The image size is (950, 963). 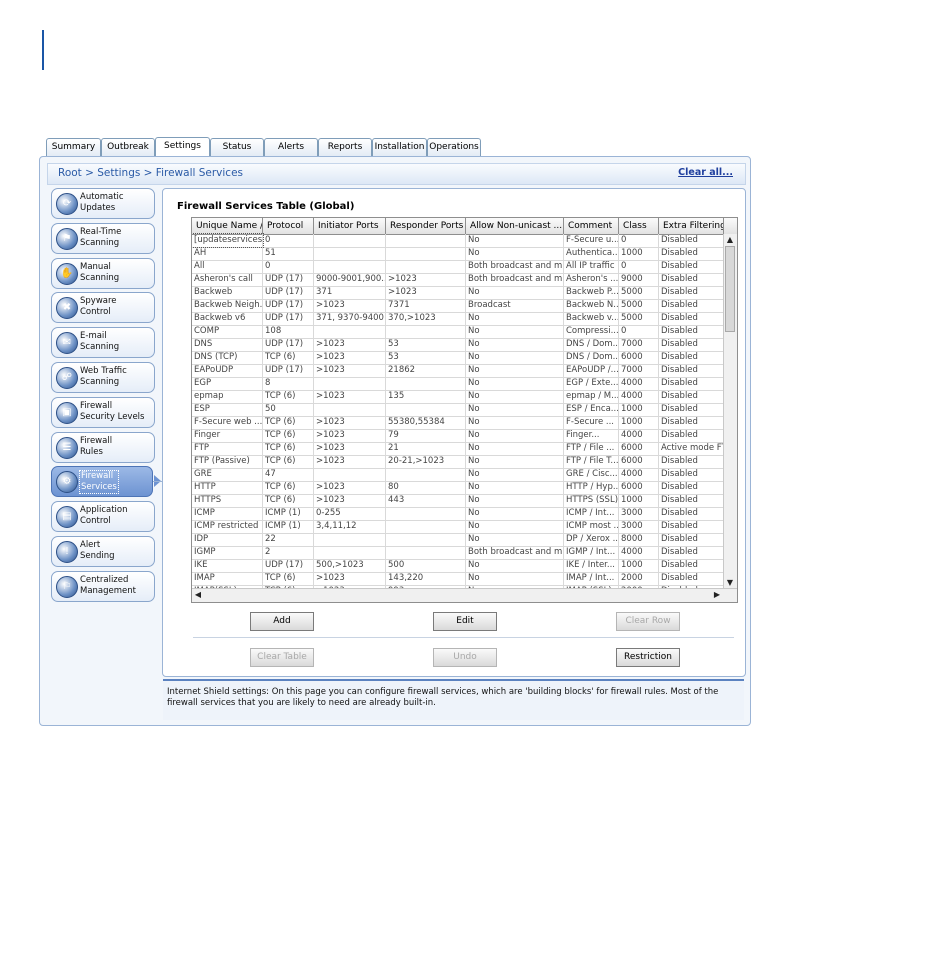 What do you see at coordinates (639, 226) in the screenshot?
I see `column-header: Class` at bounding box center [639, 226].